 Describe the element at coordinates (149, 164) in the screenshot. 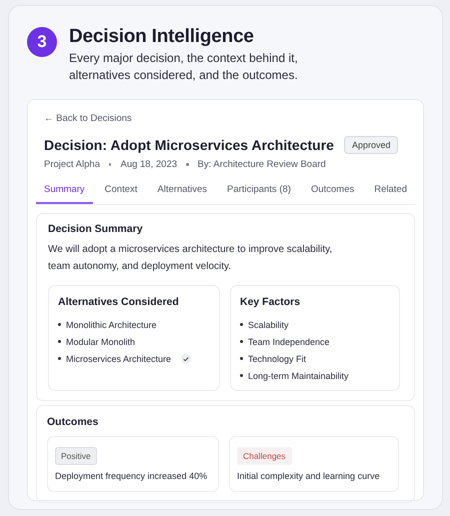

I see `meta-text: Aug 18, 2023` at that location.